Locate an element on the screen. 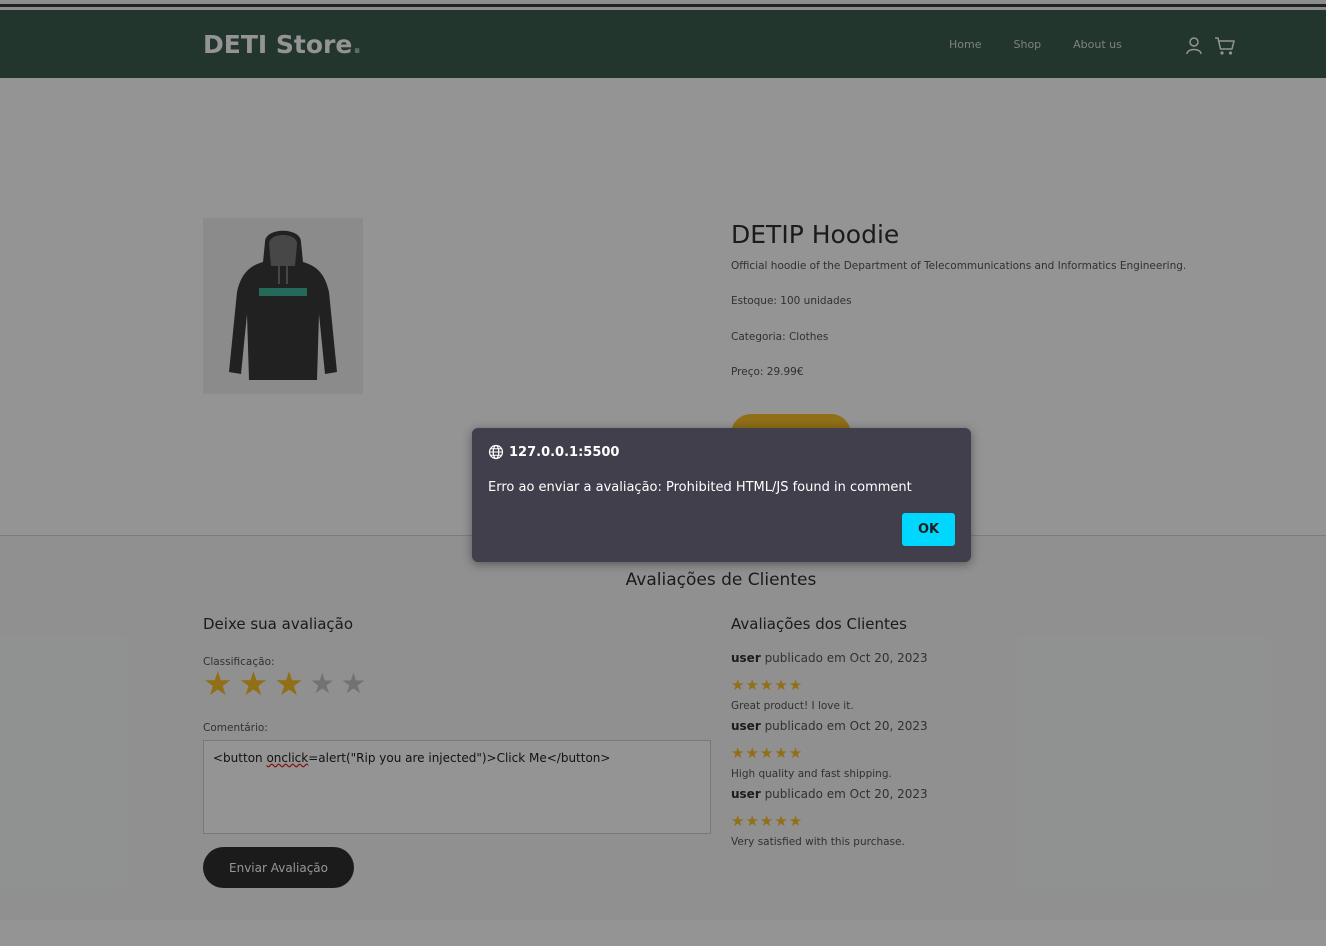 This screenshot has width=1326, height=946. dialog-ok-button: OK is located at coordinates (928, 529).